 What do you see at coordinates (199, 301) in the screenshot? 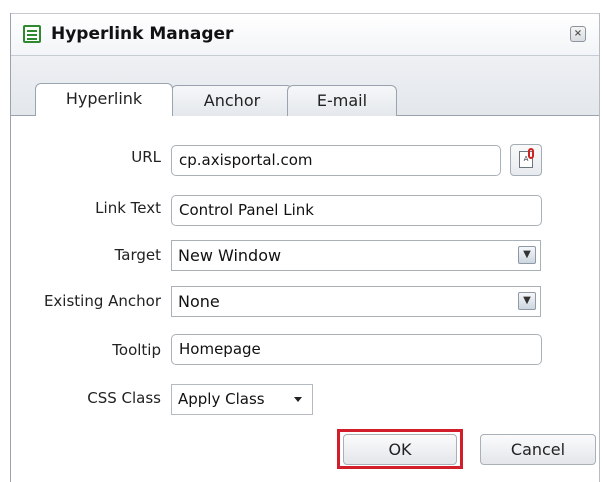
I see `existing-anchor-select-value: None` at bounding box center [199, 301].